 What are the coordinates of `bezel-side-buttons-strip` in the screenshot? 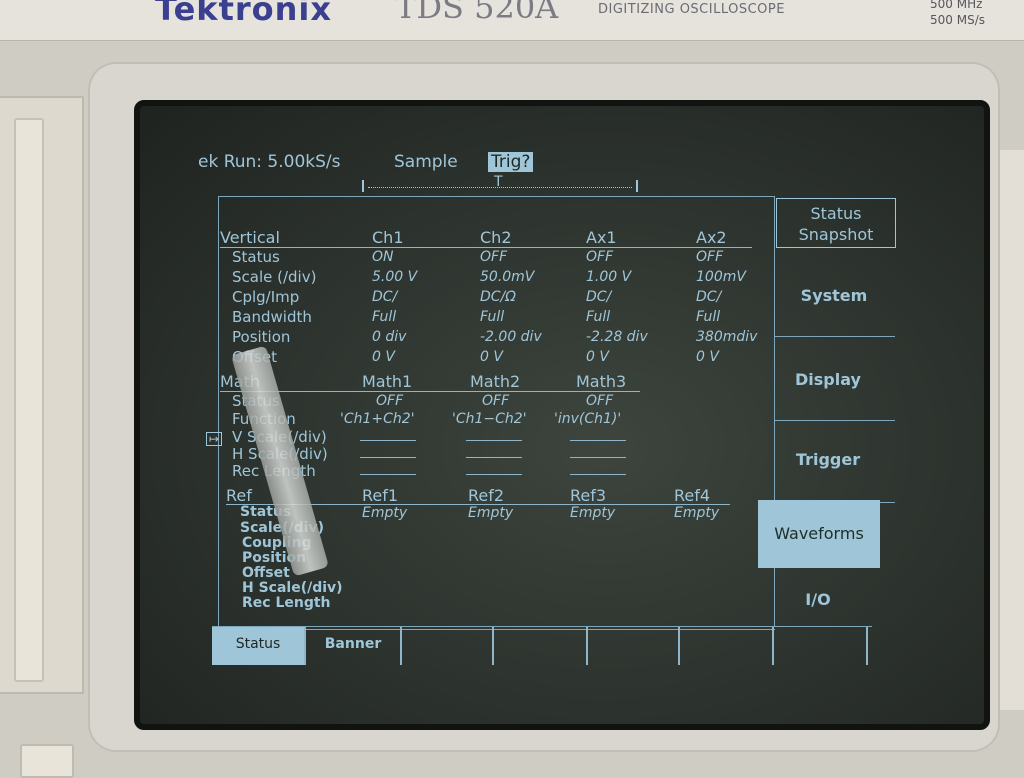 It's located at (1011, 430).